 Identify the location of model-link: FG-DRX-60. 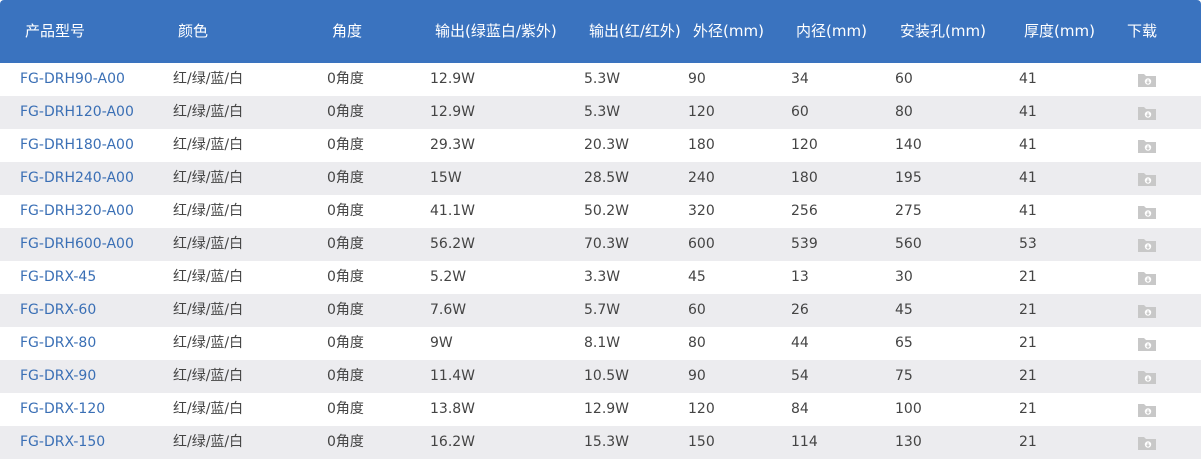
(58, 310).